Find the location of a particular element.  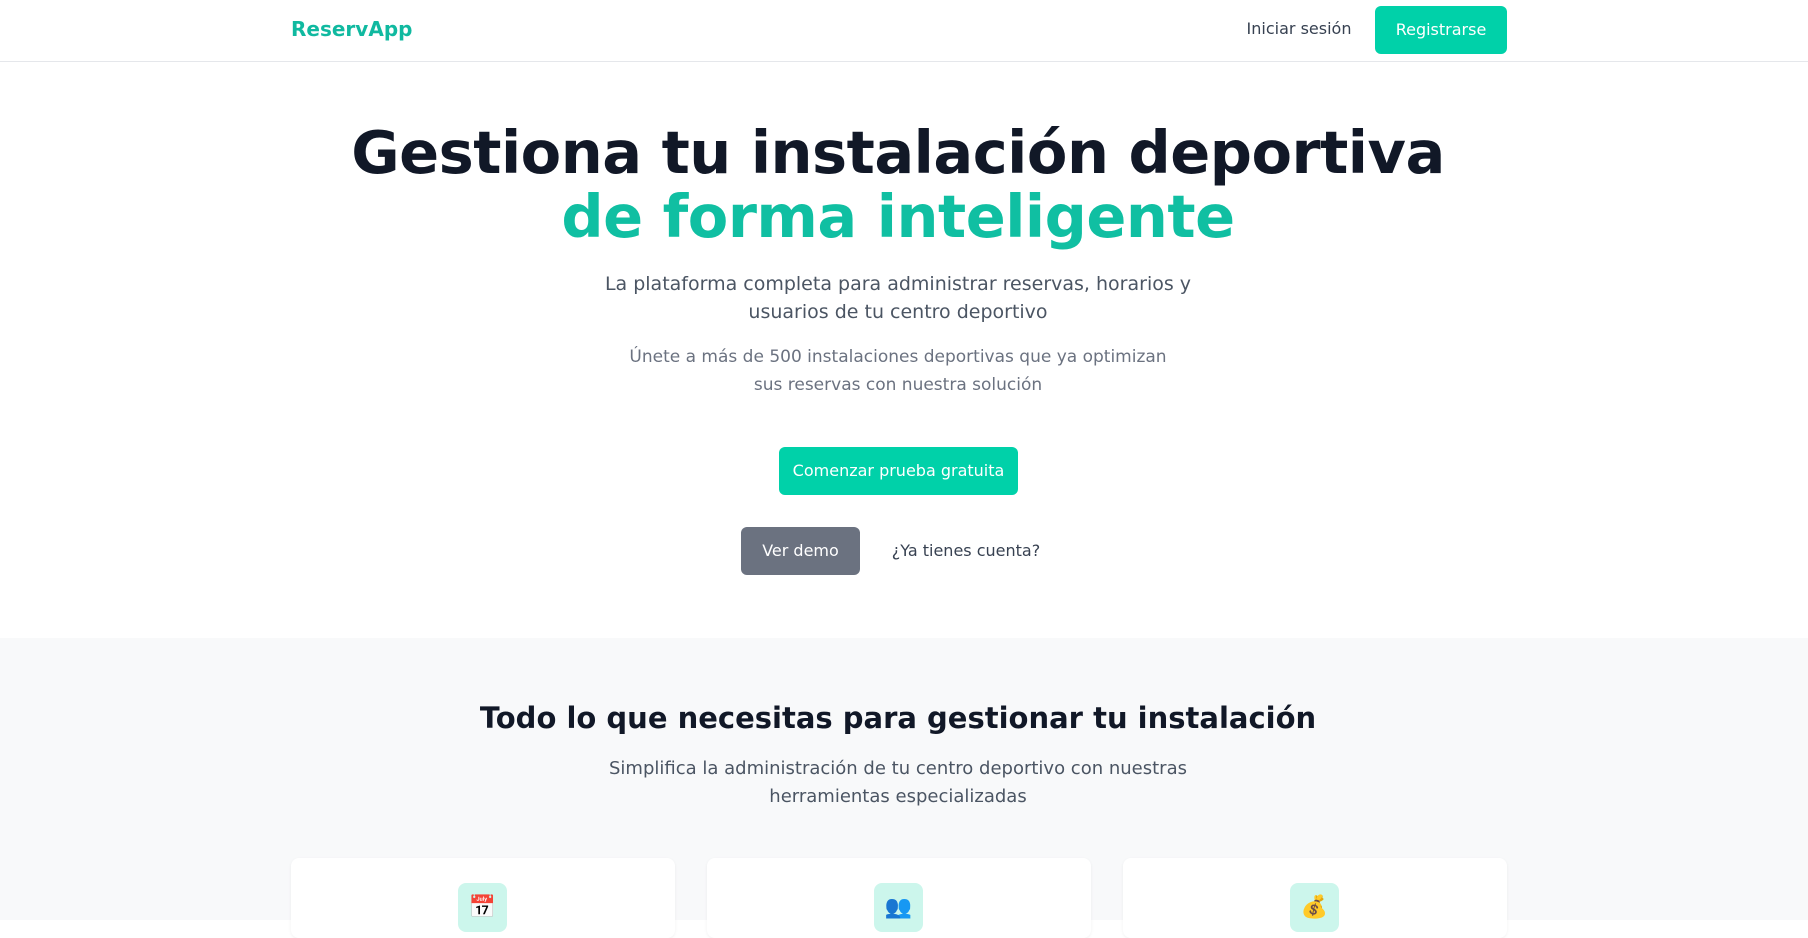

view-demo-button: Ver demo is located at coordinates (800, 551).